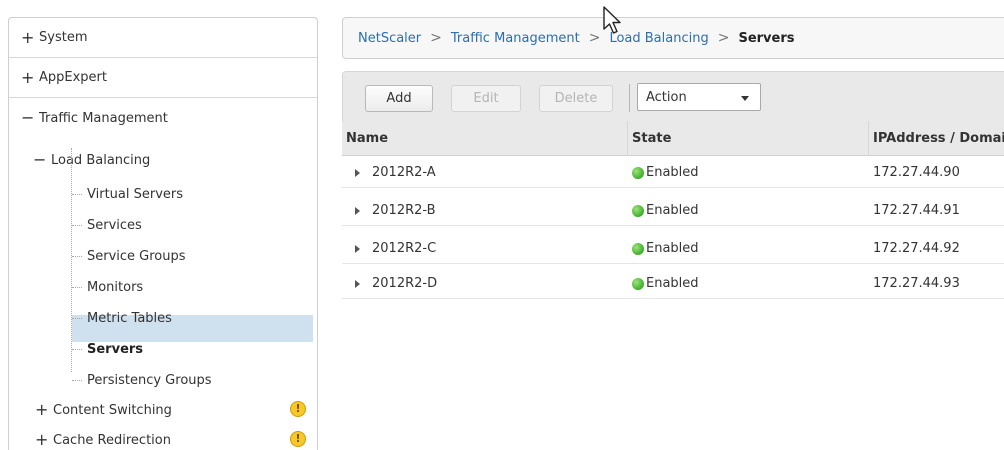 This screenshot has height=450, width=1004. What do you see at coordinates (576, 98) in the screenshot?
I see `delete-button: Delete` at bounding box center [576, 98].